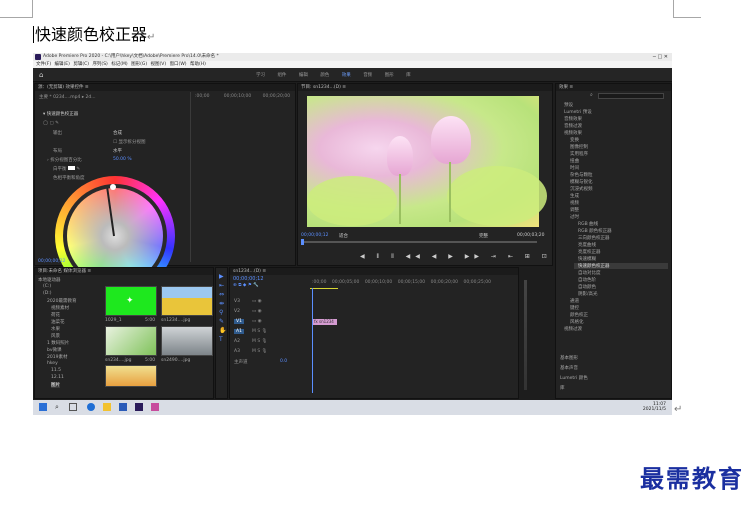  What do you see at coordinates (303, 75) in the screenshot?
I see `tab-editing: 编辑` at bounding box center [303, 75].